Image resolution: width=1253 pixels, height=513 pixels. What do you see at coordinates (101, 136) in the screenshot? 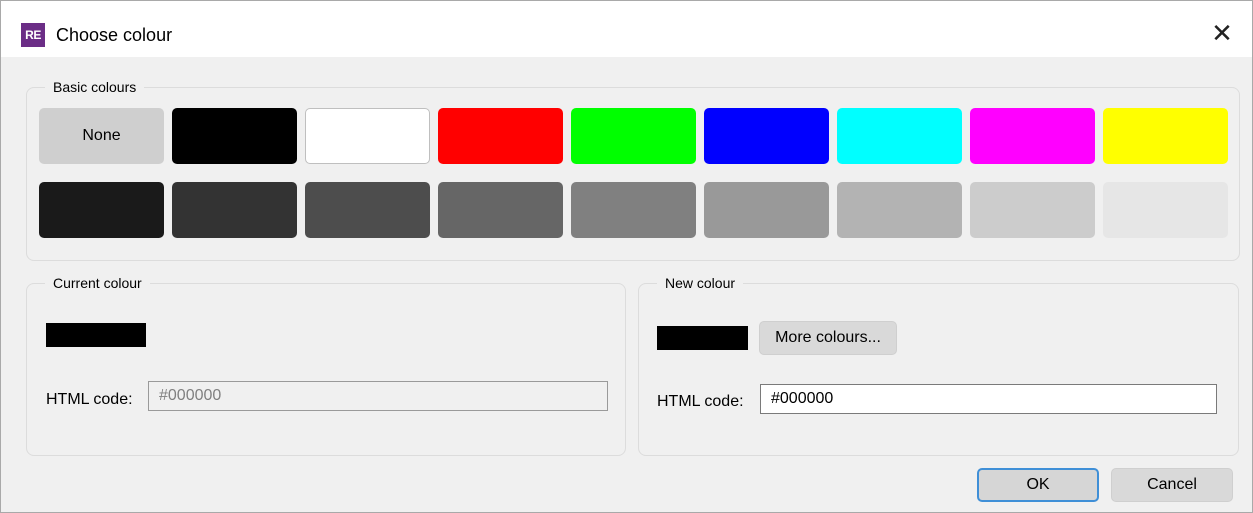
I see `swatch-none-button: None` at bounding box center [101, 136].